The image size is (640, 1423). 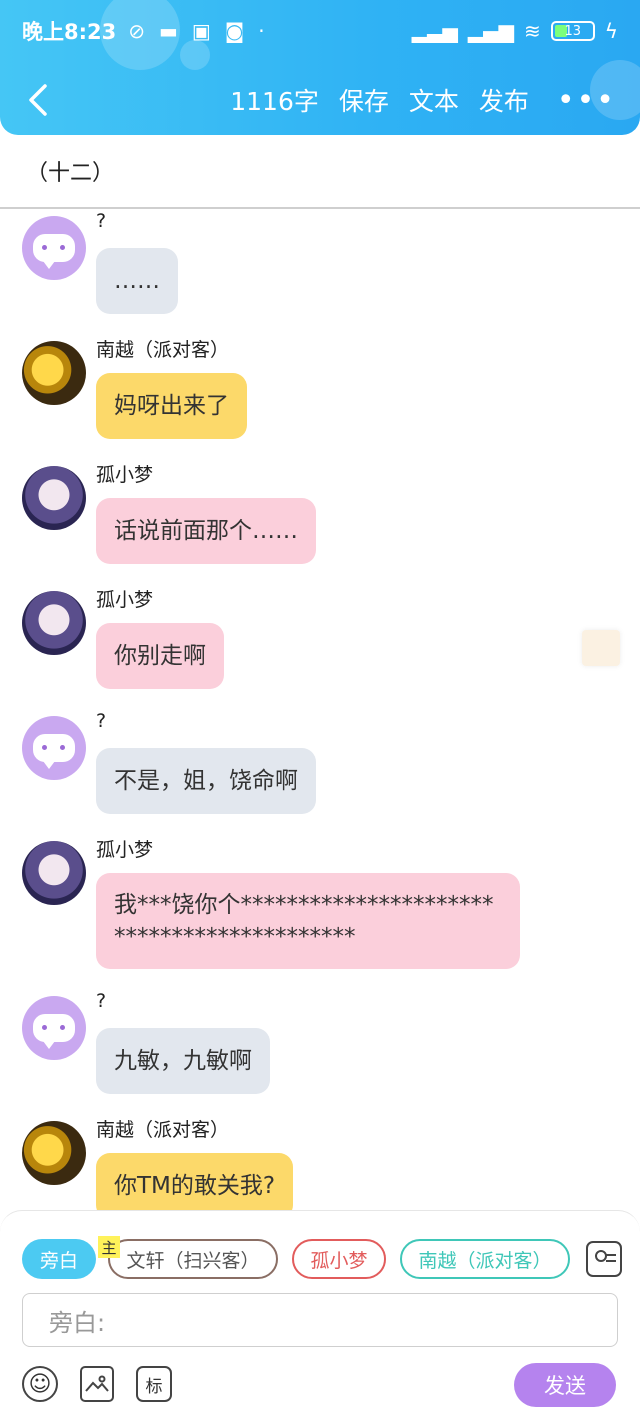 I want to click on composer-tools: ☺ 标, so click(x=97, y=1384).